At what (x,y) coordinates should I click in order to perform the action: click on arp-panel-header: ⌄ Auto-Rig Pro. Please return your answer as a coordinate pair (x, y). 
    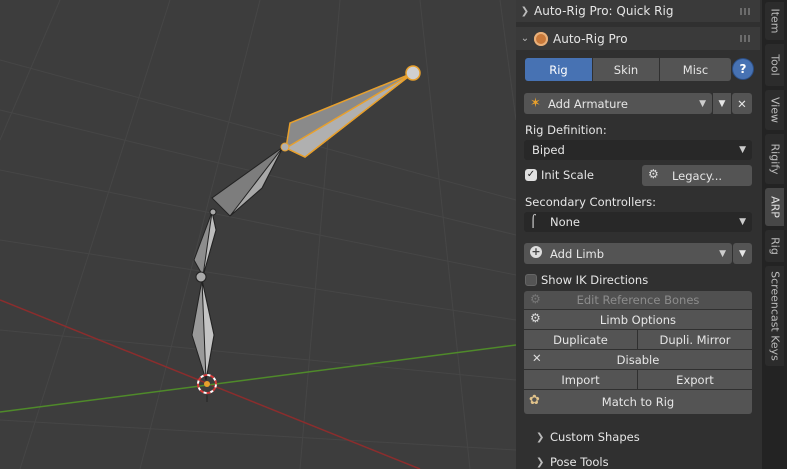
    Looking at the image, I should click on (638, 38).